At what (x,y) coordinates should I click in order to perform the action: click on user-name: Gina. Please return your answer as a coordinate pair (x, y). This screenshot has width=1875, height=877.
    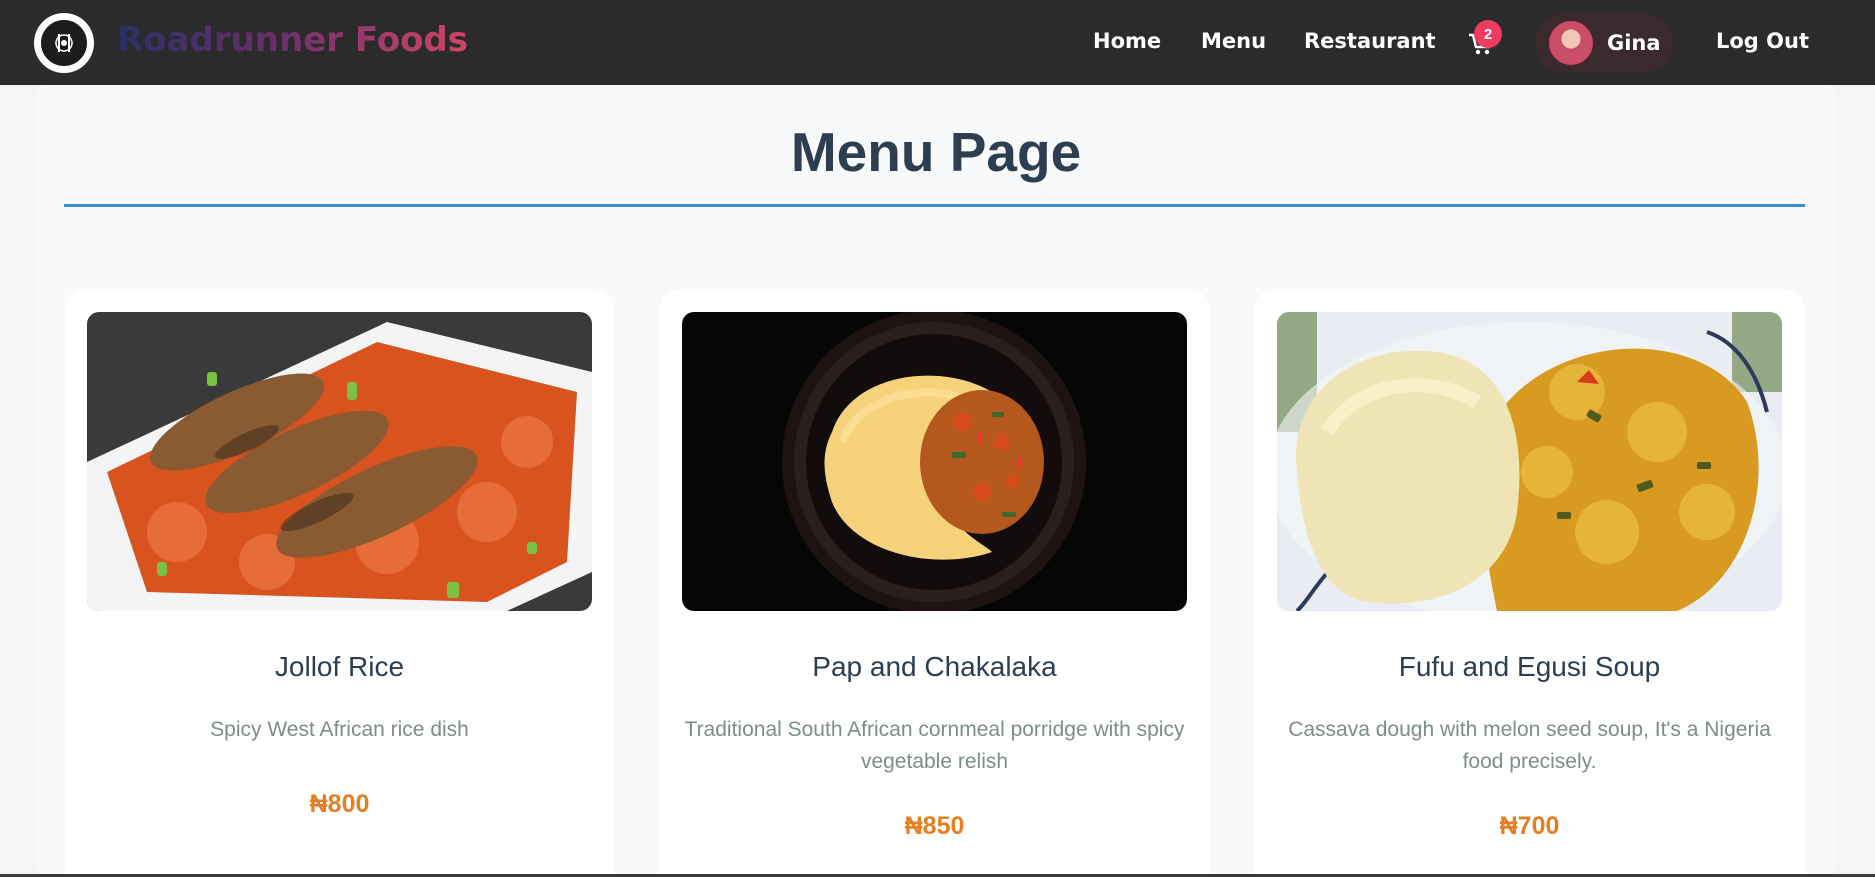
    Looking at the image, I should click on (1634, 43).